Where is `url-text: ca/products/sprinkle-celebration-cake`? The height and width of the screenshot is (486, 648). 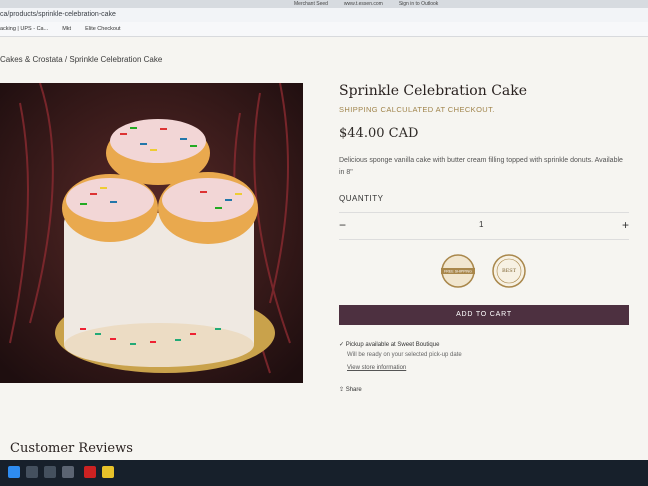 url-text: ca/products/sprinkle-celebration-cake is located at coordinates (58, 15).